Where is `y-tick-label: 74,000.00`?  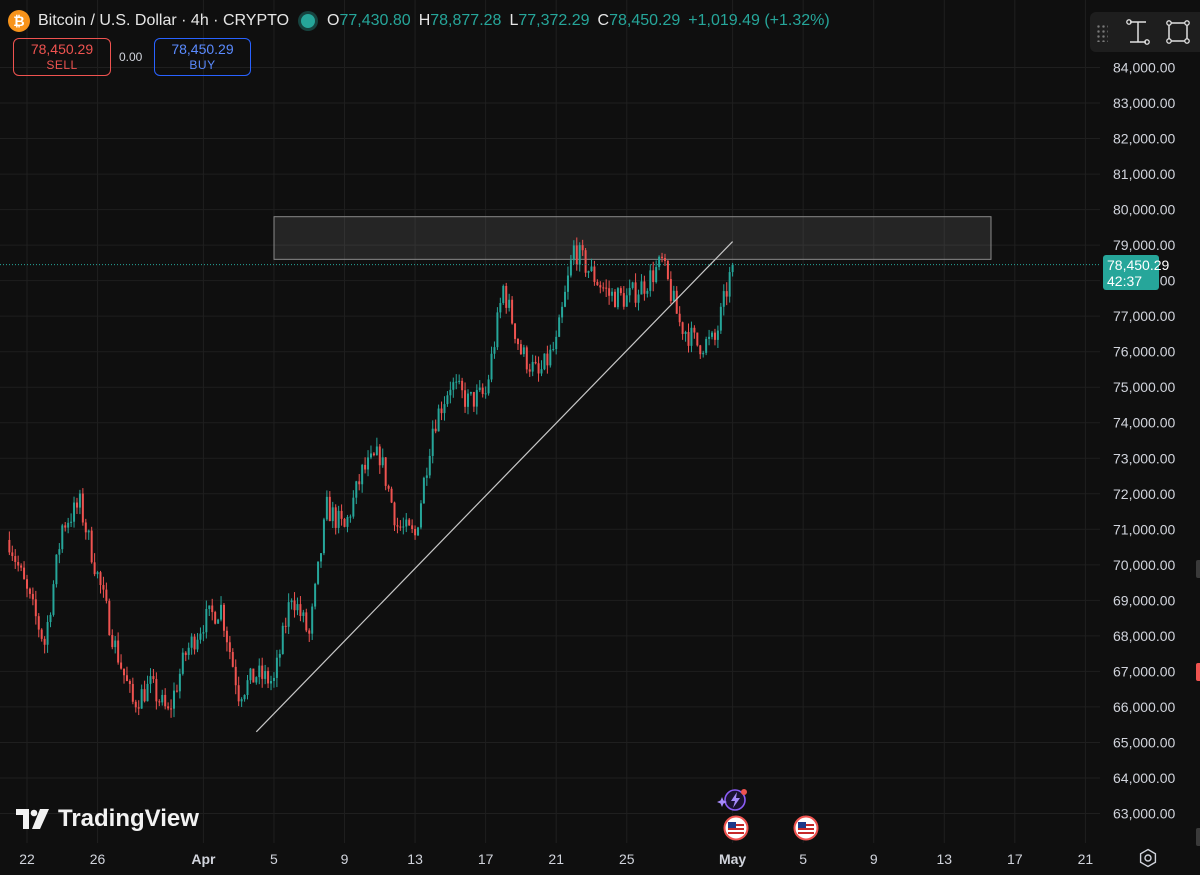
y-tick-label: 74,000.00 is located at coordinates (1144, 423).